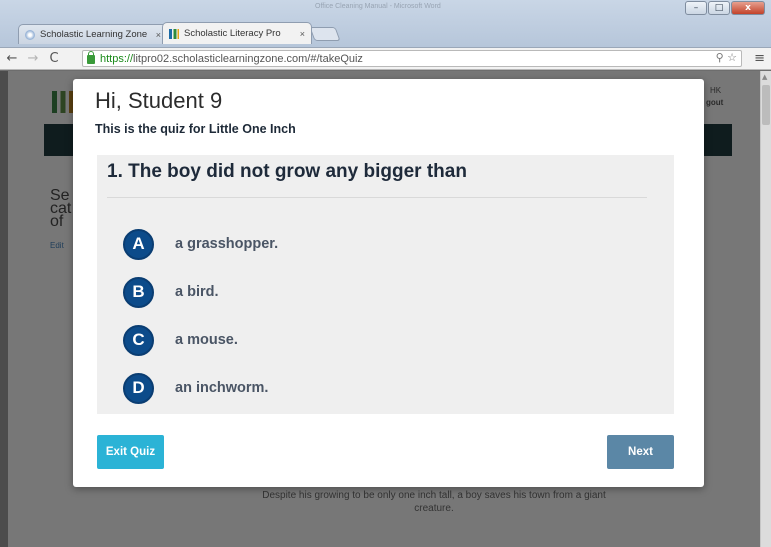  I want to click on tab-label: Scholastic Learning Zone, so click(94, 34).